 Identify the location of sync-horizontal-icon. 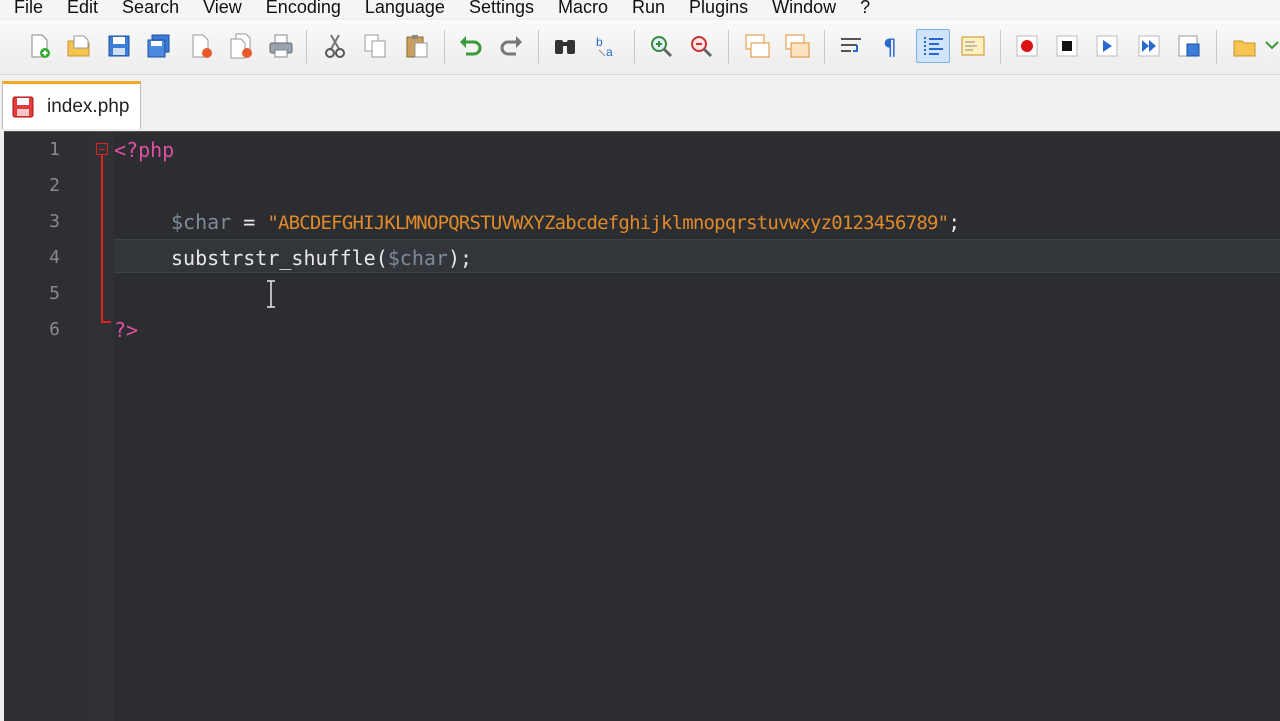
(797, 46).